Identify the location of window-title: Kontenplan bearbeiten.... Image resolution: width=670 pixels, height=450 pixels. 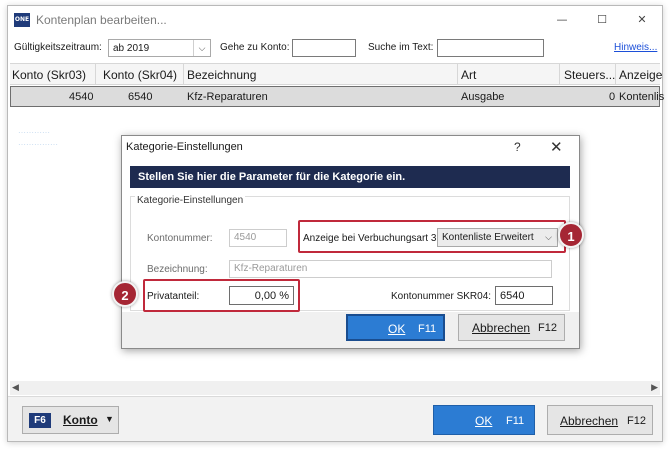
(101, 20).